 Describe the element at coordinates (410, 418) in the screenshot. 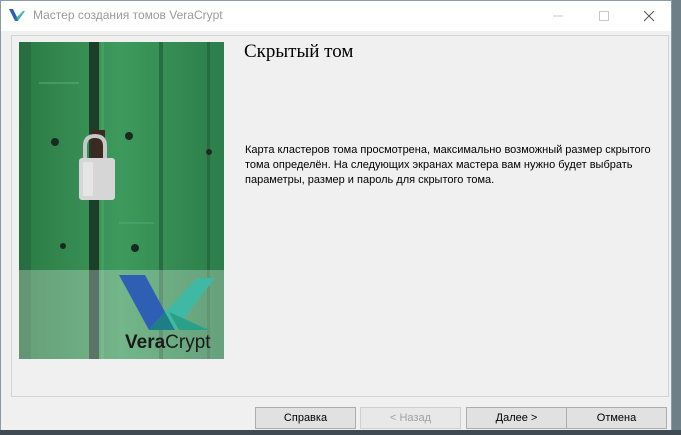

I see `back-button: < Назад` at that location.